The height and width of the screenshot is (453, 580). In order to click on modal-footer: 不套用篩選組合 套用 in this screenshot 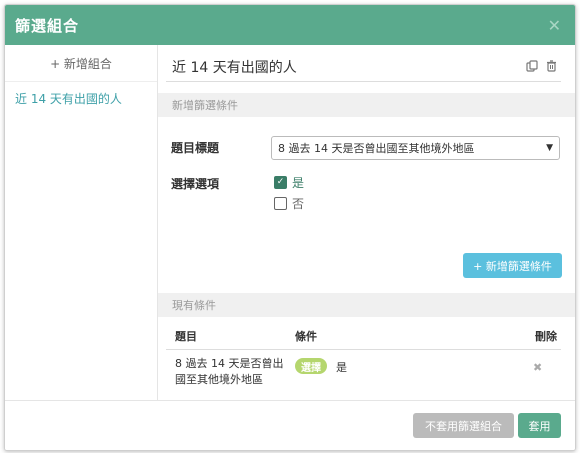, I will do `click(290, 425)`.